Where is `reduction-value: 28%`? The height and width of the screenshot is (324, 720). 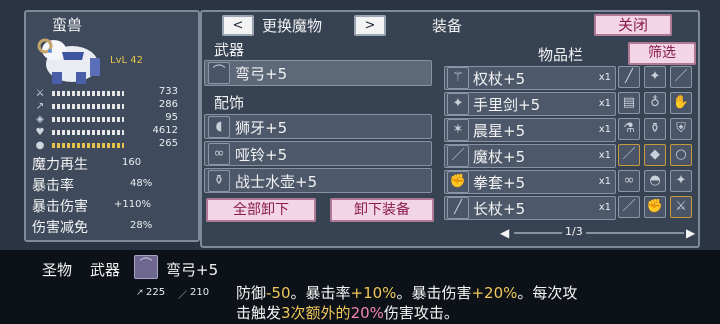 reduction-value: 28% is located at coordinates (141, 225).